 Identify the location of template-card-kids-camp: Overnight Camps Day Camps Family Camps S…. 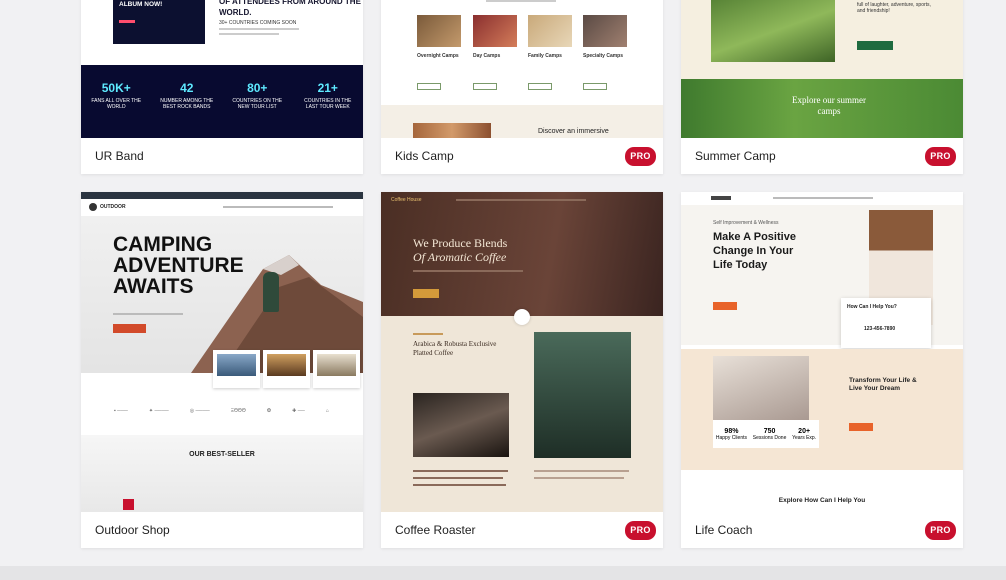
(522, 87).